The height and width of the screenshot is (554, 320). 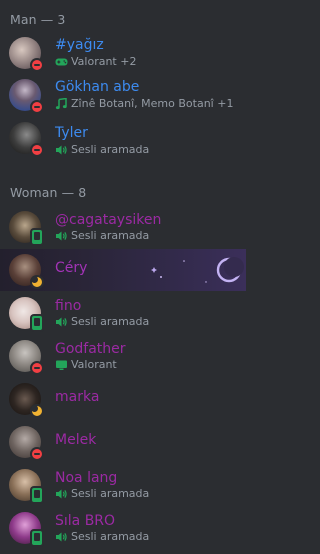 What do you see at coordinates (123, 528) in the screenshot?
I see `member-item: Sıla BRO Sesli aramada` at bounding box center [123, 528].